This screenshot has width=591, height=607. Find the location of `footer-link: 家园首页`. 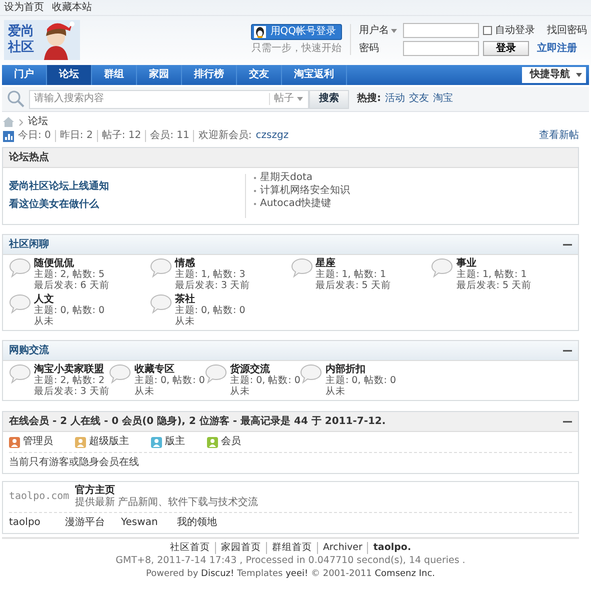

footer-link: 家园首页 is located at coordinates (237, 548).